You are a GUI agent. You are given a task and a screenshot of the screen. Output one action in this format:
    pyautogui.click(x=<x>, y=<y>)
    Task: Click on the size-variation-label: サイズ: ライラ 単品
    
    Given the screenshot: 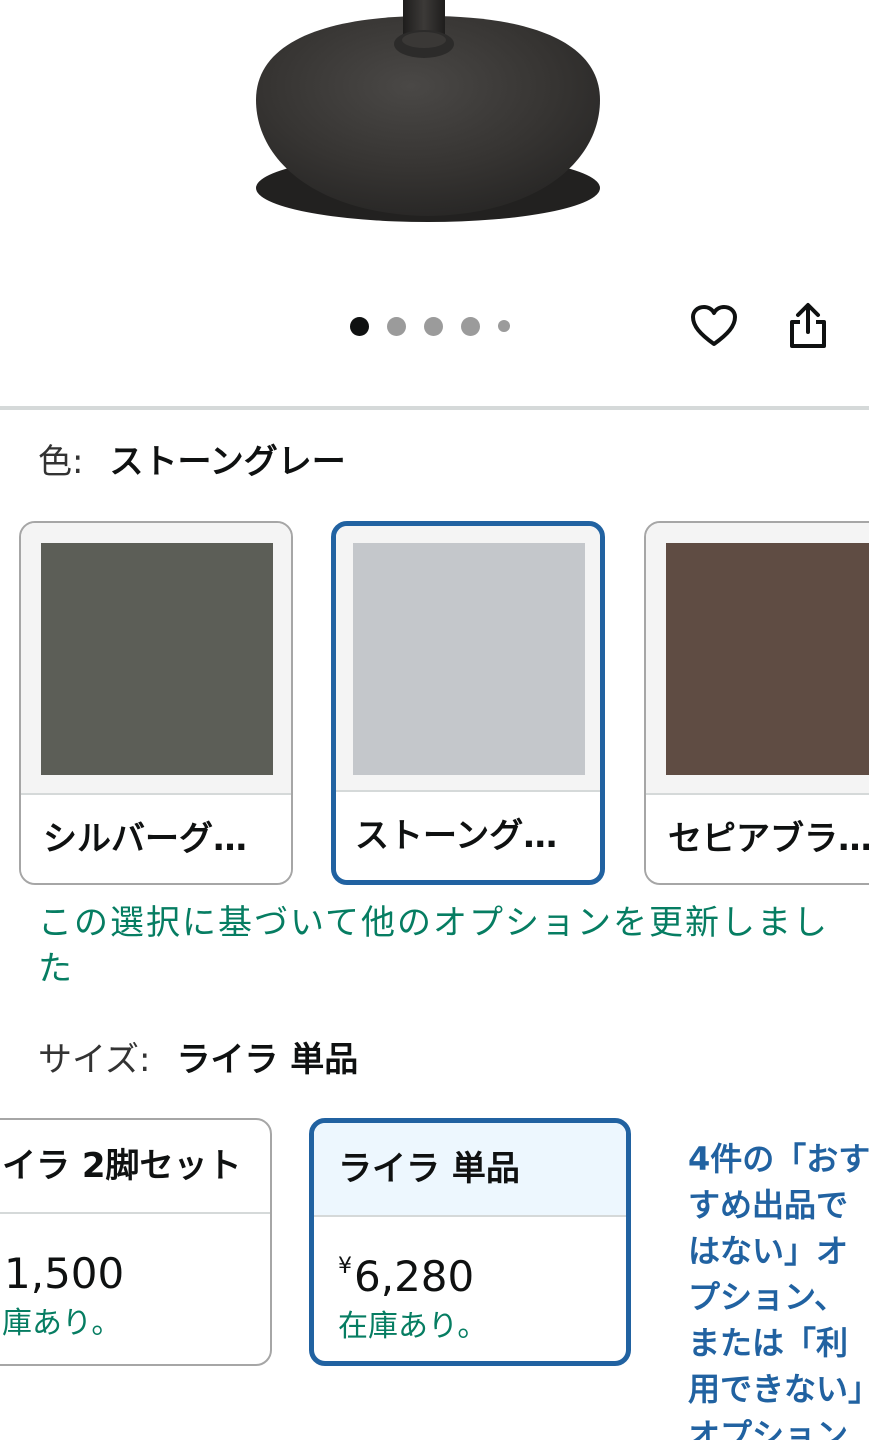 What is the action you would take?
    pyautogui.click(x=198, y=1060)
    